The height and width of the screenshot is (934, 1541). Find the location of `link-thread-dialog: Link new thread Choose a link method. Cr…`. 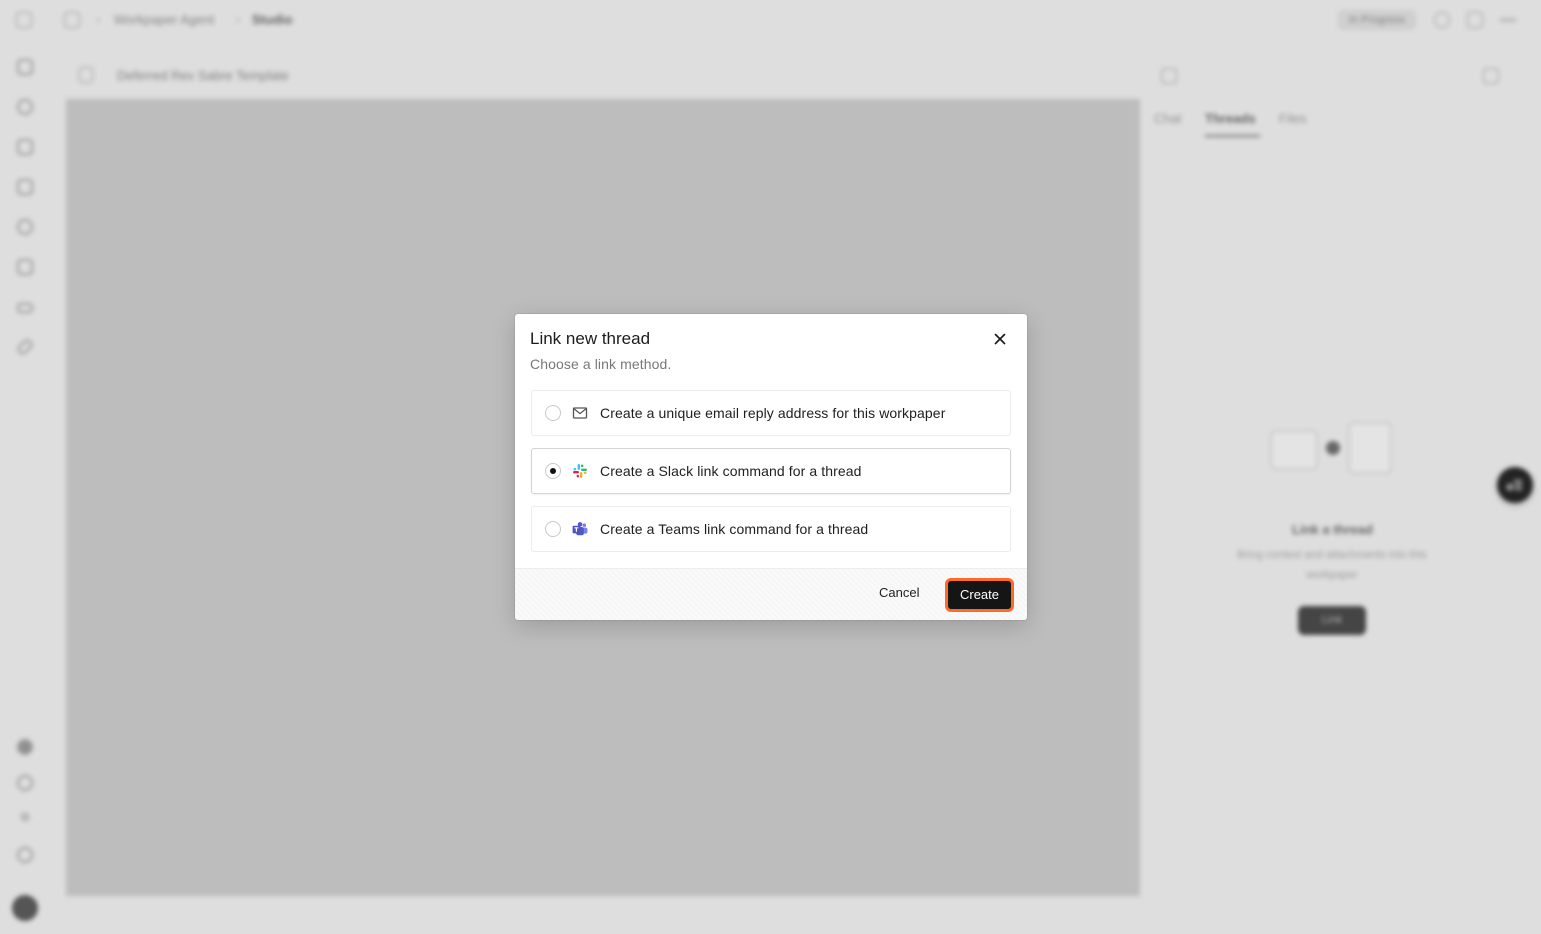

link-thread-dialog: Link new thread Choose a link method. Cr… is located at coordinates (771, 467).